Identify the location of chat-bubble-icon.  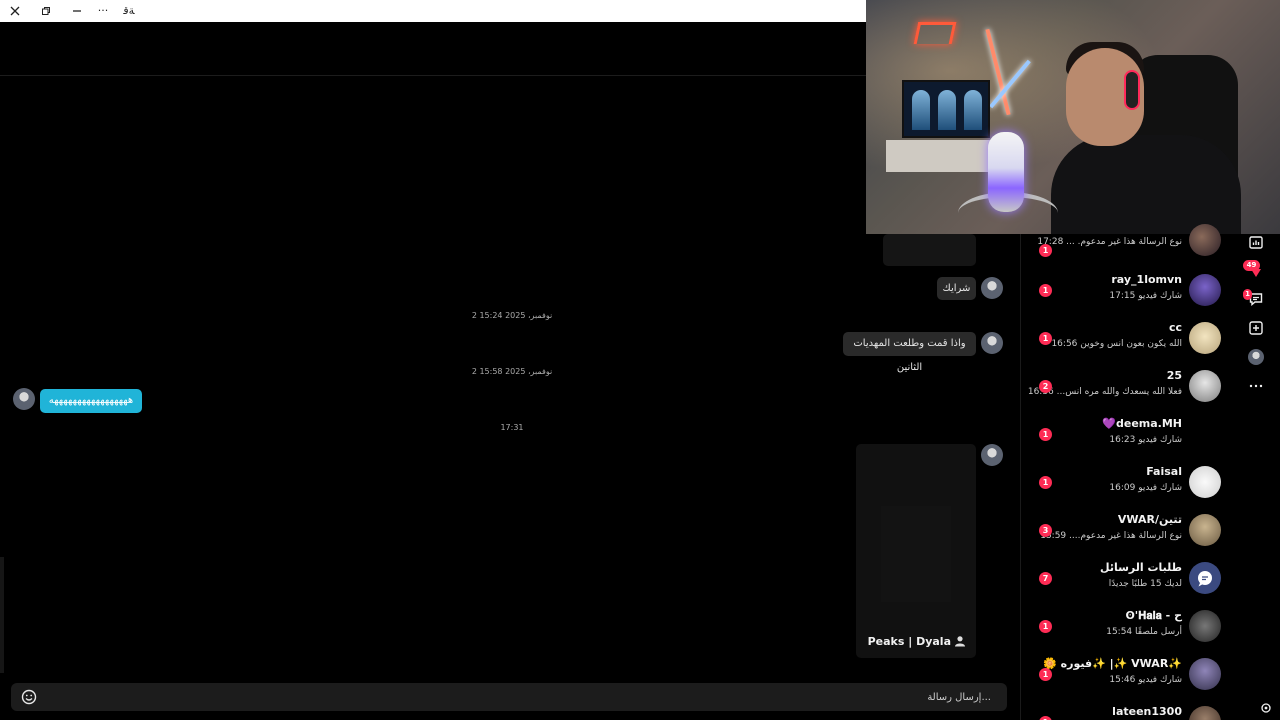
(1205, 579).